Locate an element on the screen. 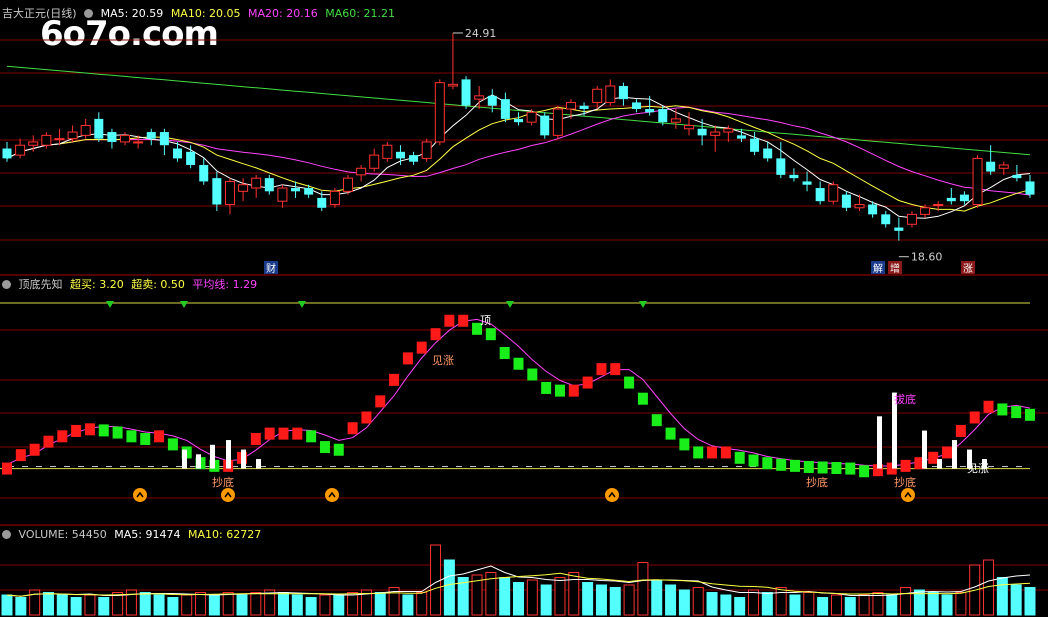 Image resolution: width=1048 pixels, height=617 pixels. ma5-label: MA5: 20.59 is located at coordinates (132, 13).